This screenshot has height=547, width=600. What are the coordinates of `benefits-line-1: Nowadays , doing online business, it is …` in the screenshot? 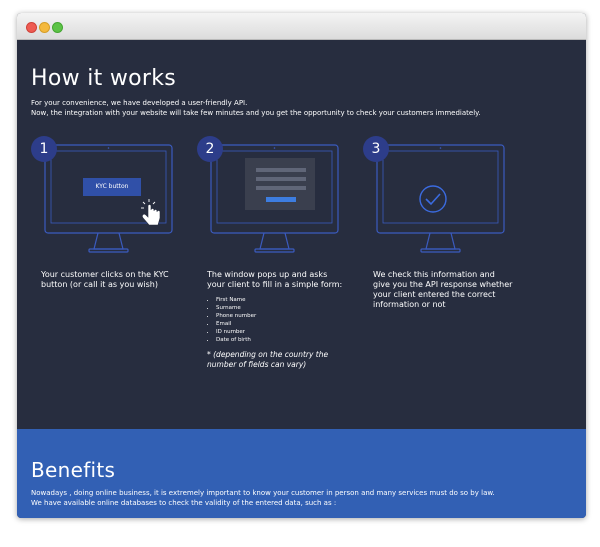 It's located at (263, 493).